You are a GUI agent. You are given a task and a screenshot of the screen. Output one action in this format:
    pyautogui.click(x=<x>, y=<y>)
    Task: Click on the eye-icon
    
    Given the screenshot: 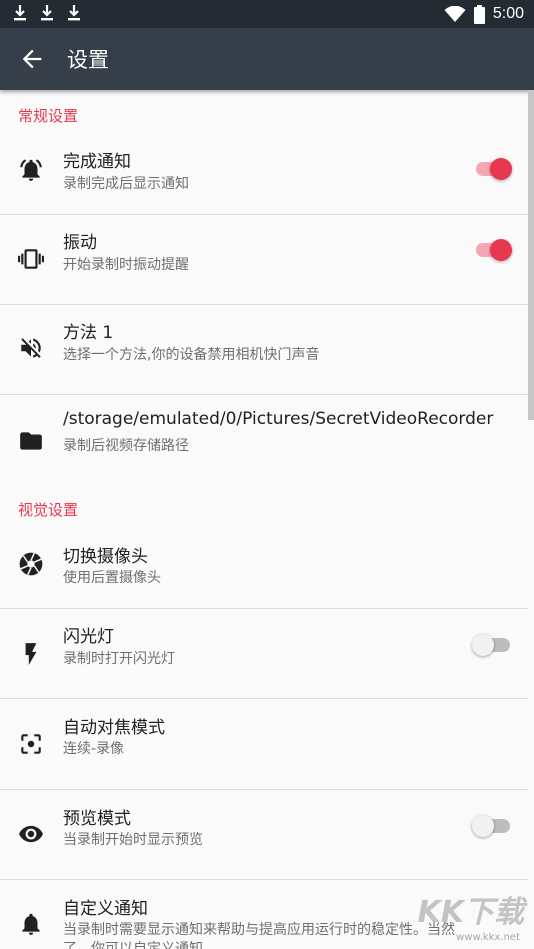 What is the action you would take?
    pyautogui.click(x=31, y=834)
    